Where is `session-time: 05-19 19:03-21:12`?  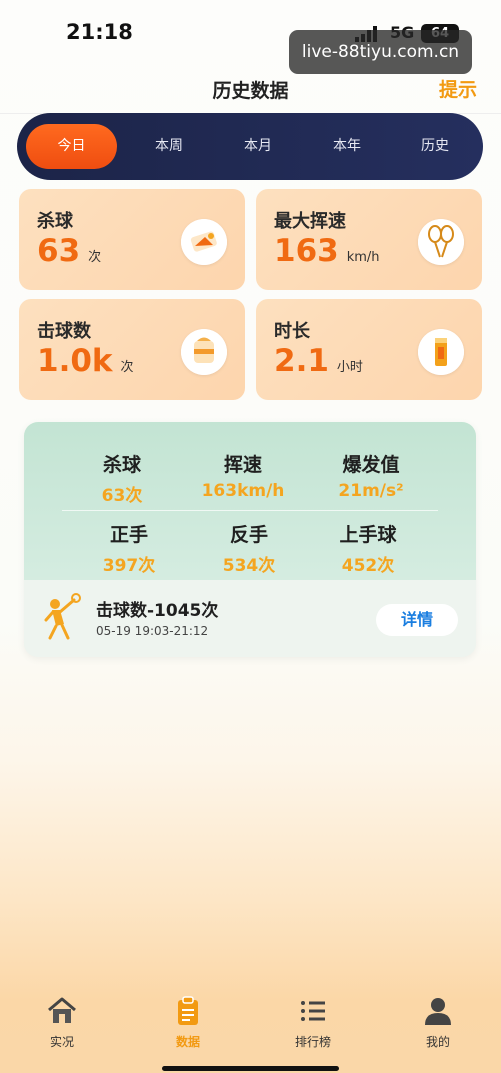
session-time: 05-19 19:03-21:12 is located at coordinates (152, 631).